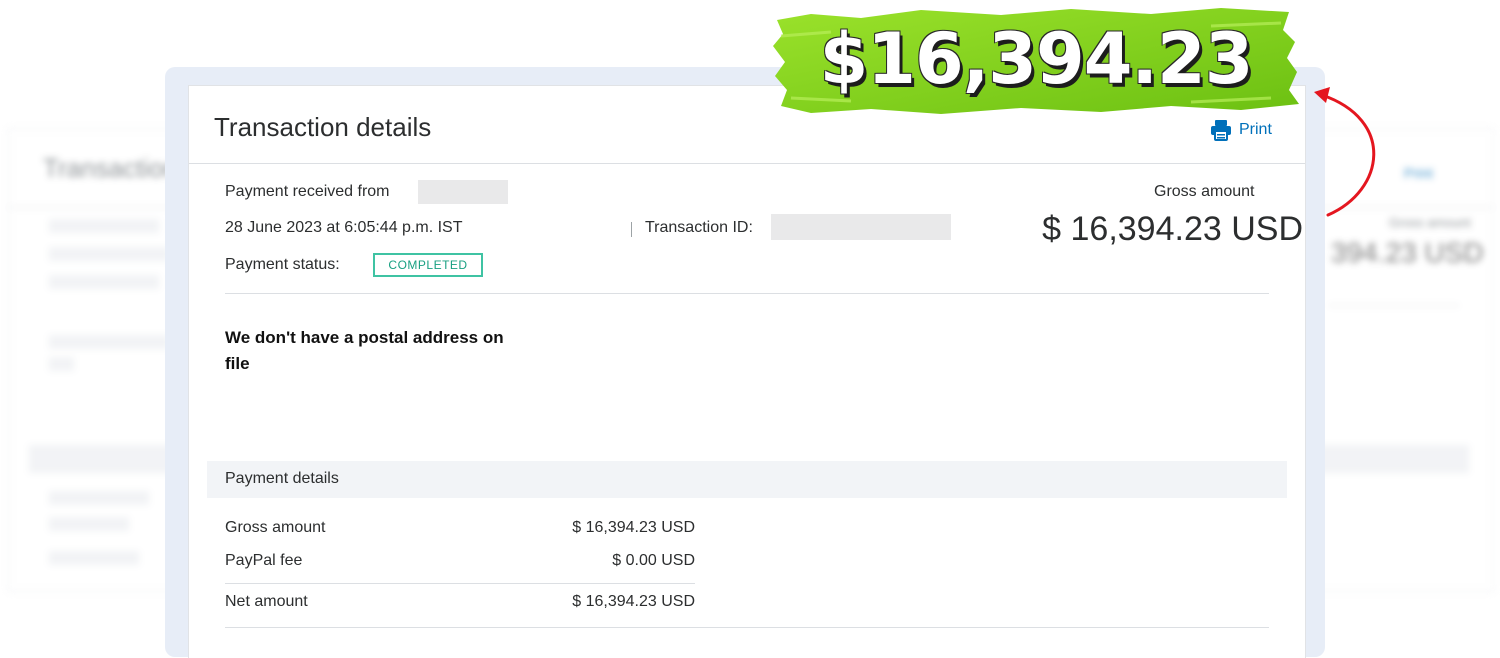 Image resolution: width=1500 pixels, height=658 pixels. Describe the element at coordinates (266, 601) in the screenshot. I see `detail-label-net: Net amount` at that location.